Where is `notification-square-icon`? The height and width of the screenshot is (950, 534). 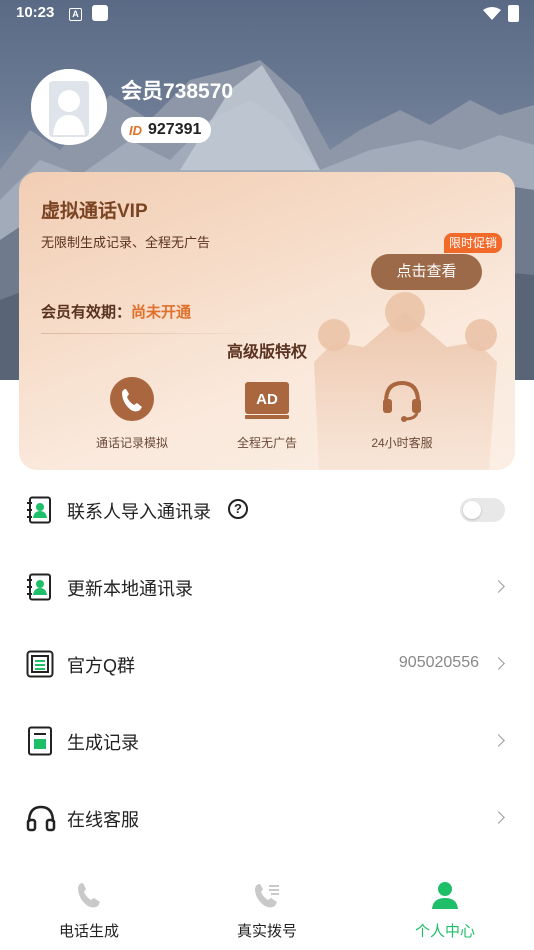
notification-square-icon is located at coordinates (100, 13).